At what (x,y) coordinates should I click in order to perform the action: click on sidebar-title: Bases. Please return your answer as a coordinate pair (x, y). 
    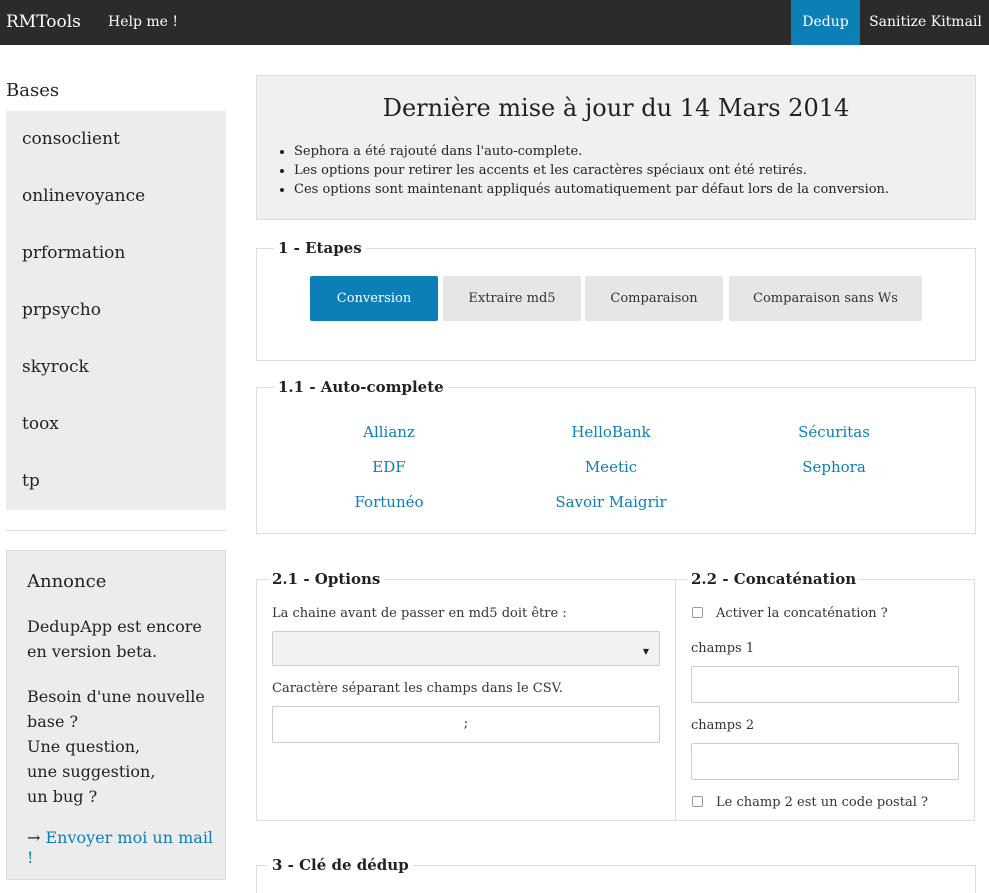
    Looking at the image, I should click on (33, 90).